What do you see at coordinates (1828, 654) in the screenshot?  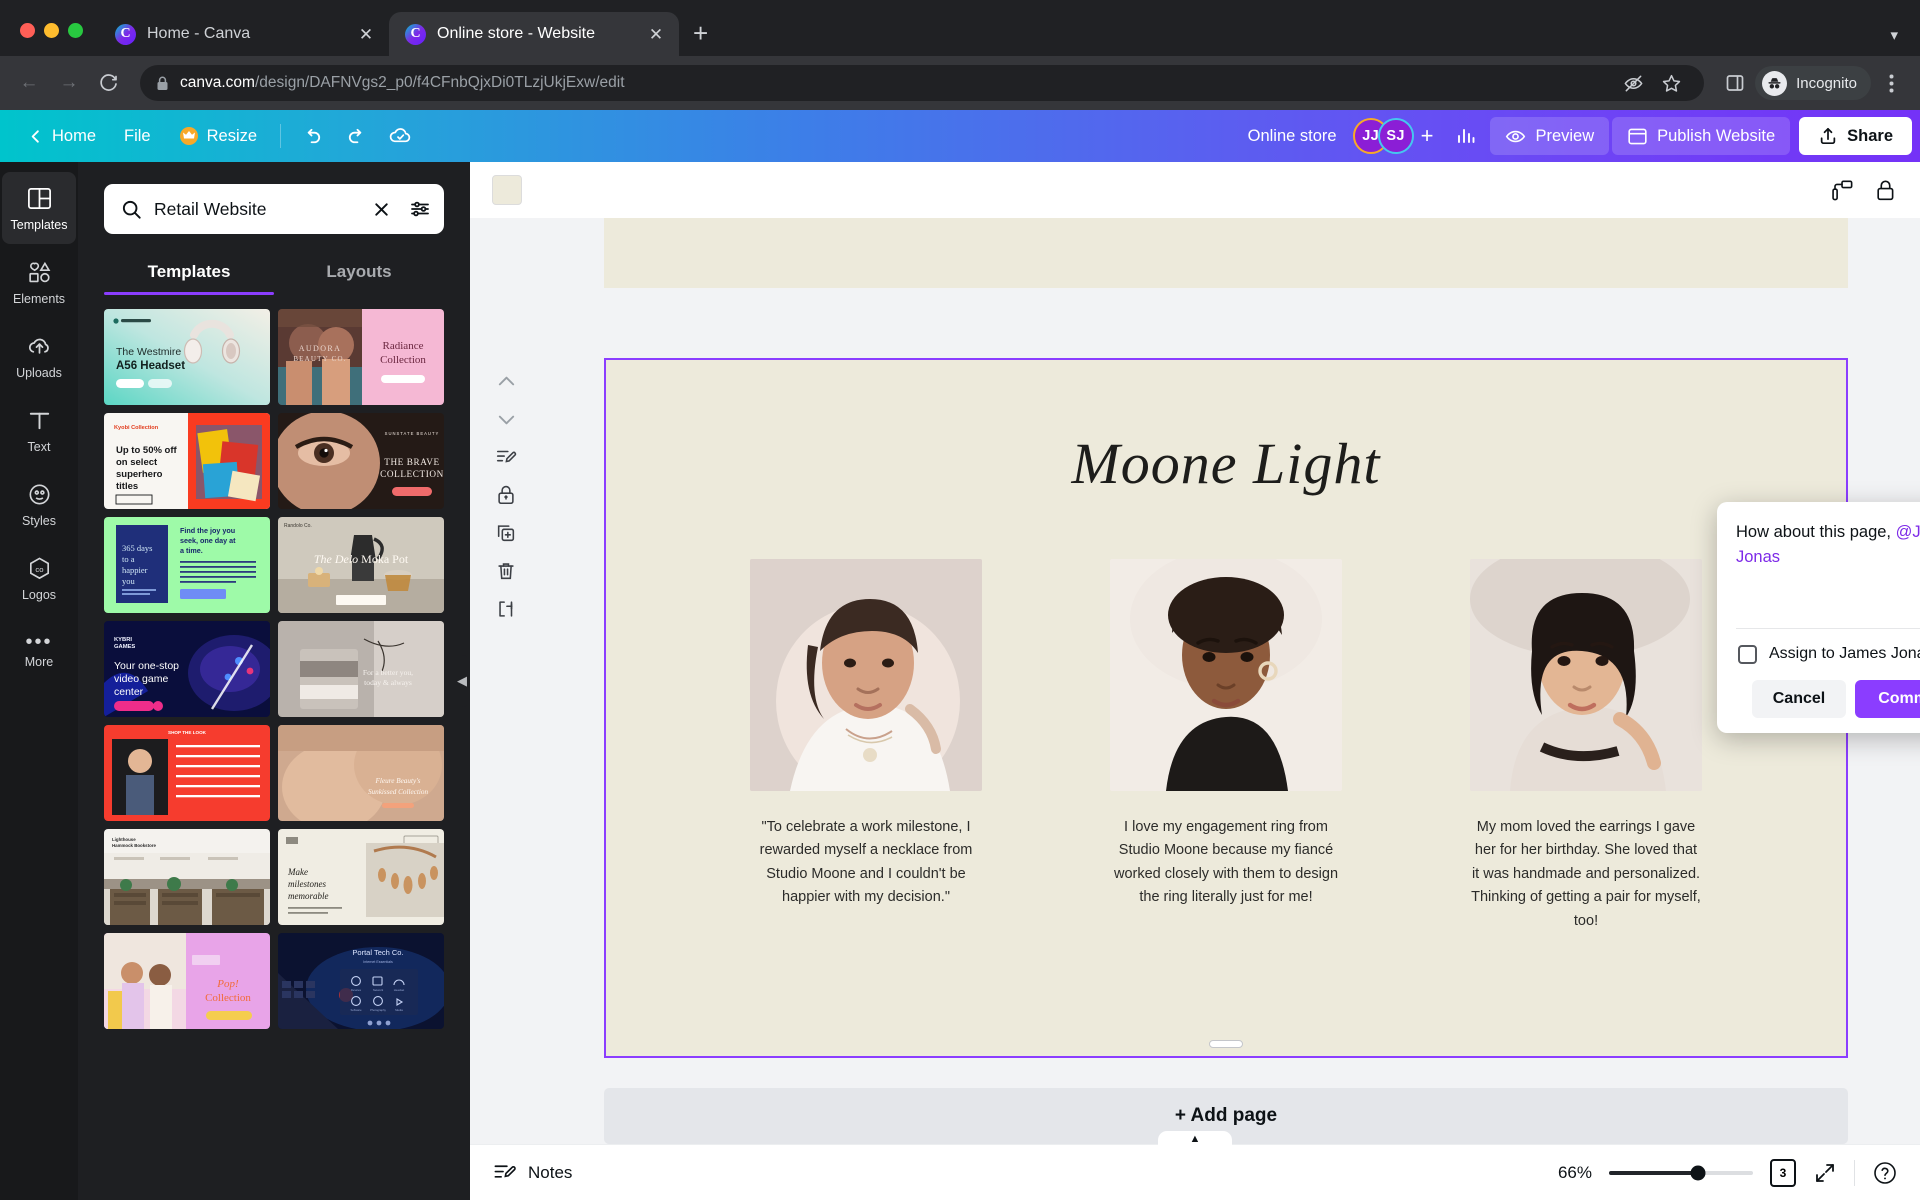 I see `assign-checkbox-row: Assign to James Jonas` at bounding box center [1828, 654].